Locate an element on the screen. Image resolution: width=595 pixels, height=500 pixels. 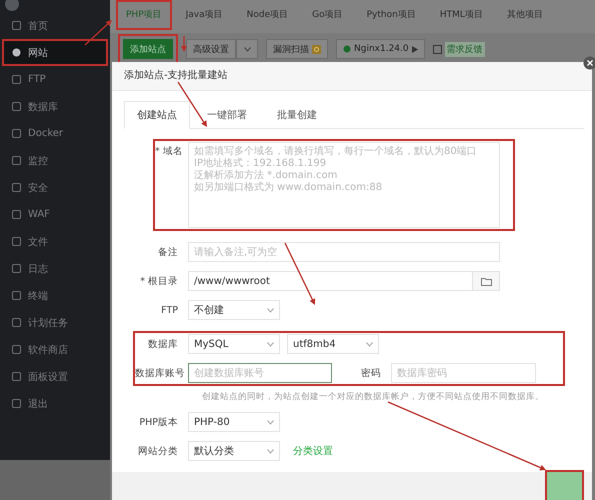
sidebar-item: 文件 is located at coordinates (55, 241).